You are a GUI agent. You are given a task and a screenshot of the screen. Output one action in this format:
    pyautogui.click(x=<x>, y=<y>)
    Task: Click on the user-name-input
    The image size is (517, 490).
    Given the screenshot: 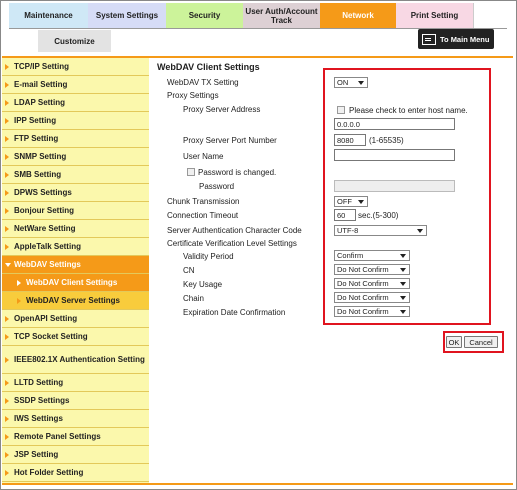 What is the action you would take?
    pyautogui.click(x=394, y=155)
    